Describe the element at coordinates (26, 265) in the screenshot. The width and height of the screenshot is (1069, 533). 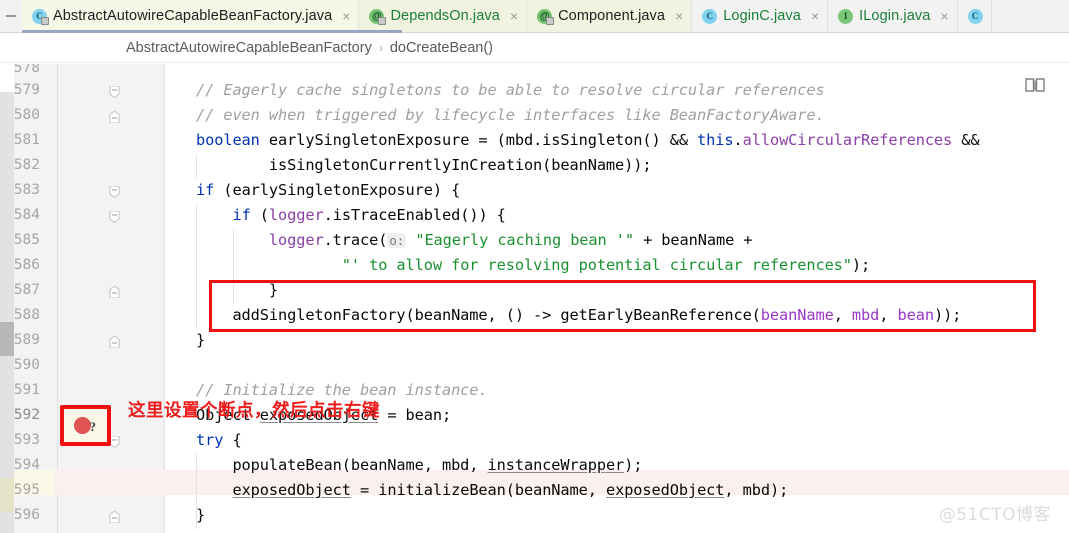
I see `line-number: 586` at that location.